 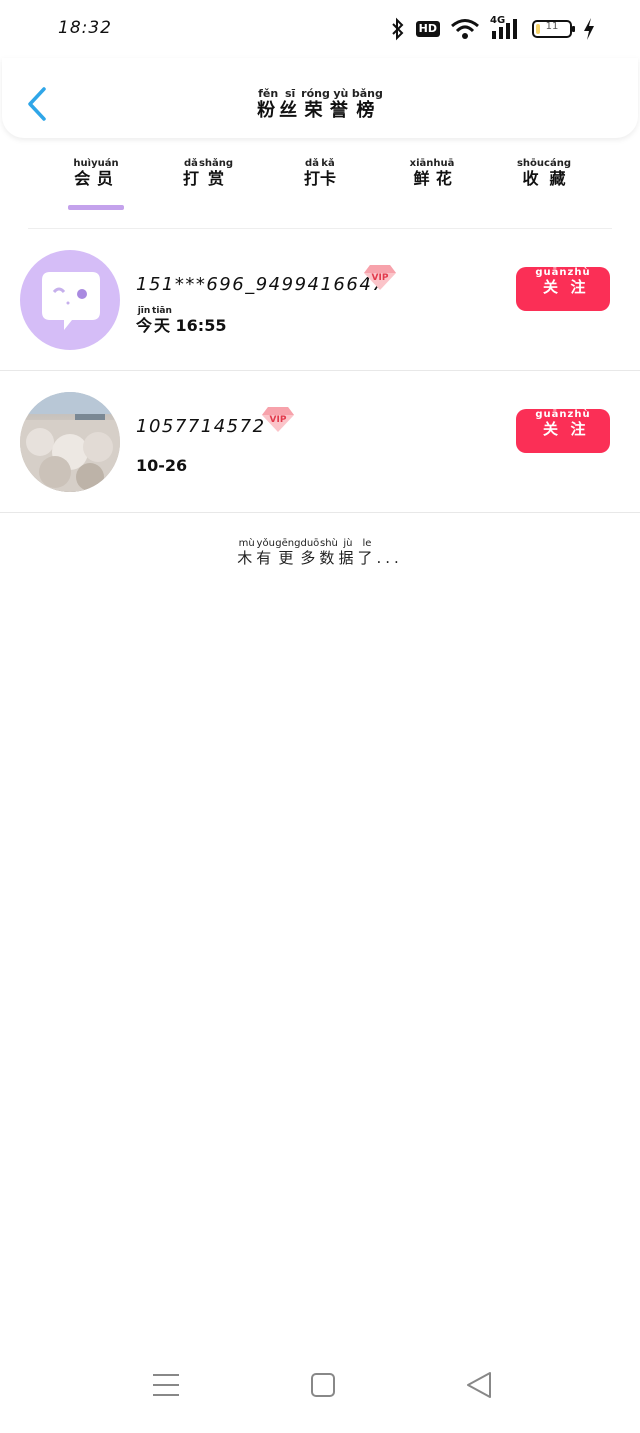 What do you see at coordinates (261, 284) in the screenshot?
I see `member-username: 151***696_9499416647` at bounding box center [261, 284].